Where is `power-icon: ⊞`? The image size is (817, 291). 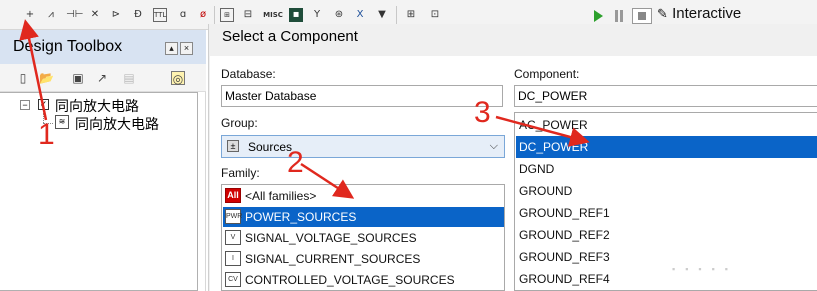 power-icon: ⊞ is located at coordinates (227, 15).